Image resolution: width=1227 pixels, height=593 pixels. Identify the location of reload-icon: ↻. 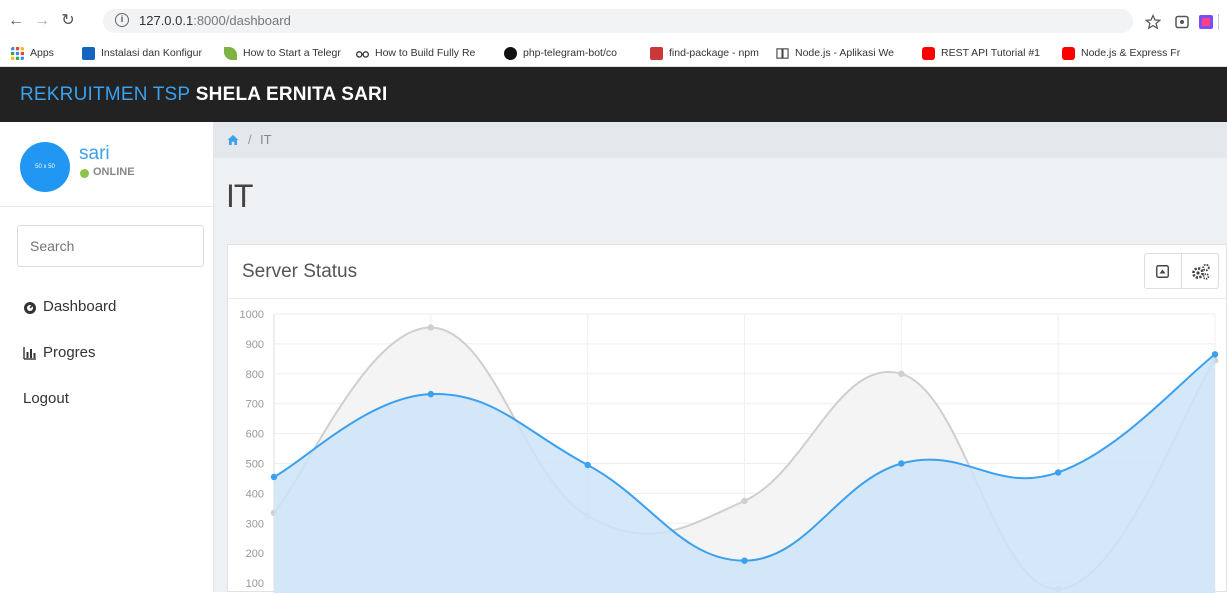
(68, 21).